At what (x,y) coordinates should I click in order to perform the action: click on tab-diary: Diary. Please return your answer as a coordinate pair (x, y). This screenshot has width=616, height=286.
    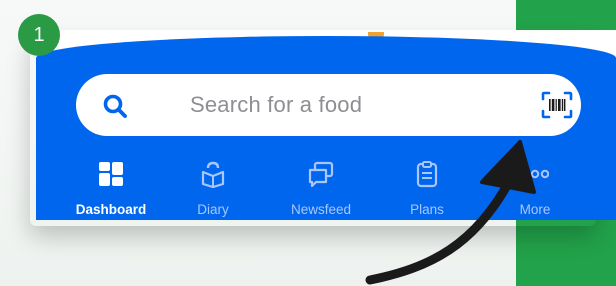
    Looking at the image, I should click on (213, 188).